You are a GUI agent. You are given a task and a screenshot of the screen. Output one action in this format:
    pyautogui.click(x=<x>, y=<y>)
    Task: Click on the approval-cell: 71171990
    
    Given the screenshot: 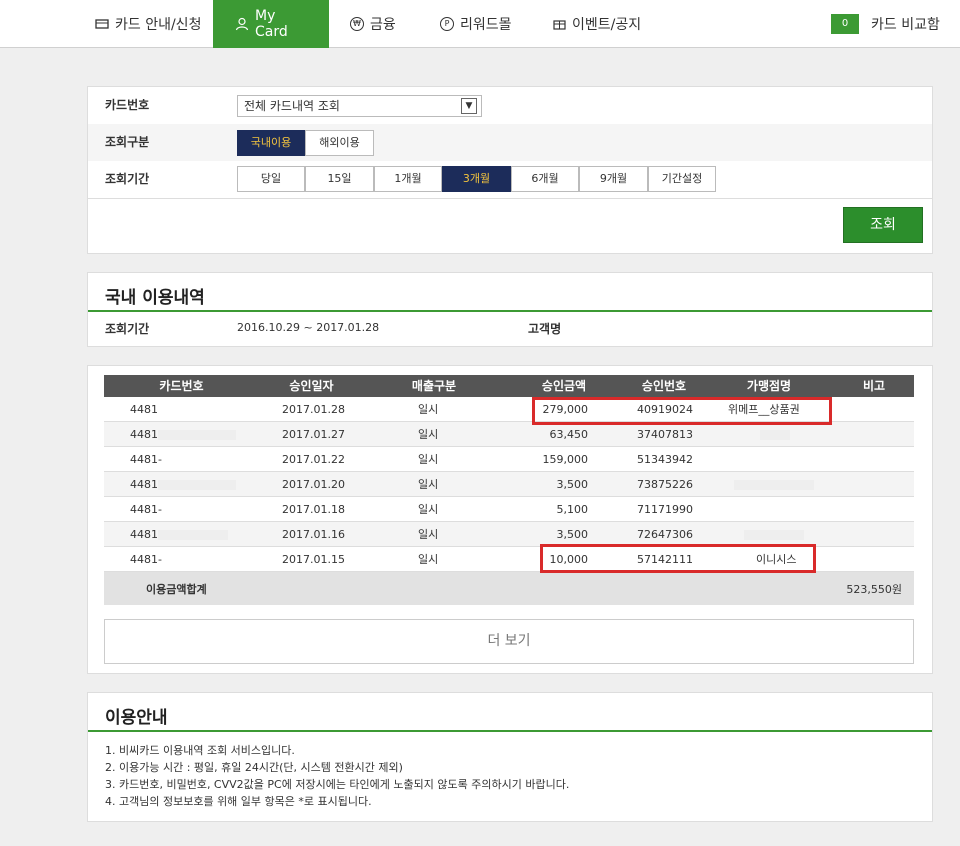 What is the action you would take?
    pyautogui.click(x=665, y=509)
    